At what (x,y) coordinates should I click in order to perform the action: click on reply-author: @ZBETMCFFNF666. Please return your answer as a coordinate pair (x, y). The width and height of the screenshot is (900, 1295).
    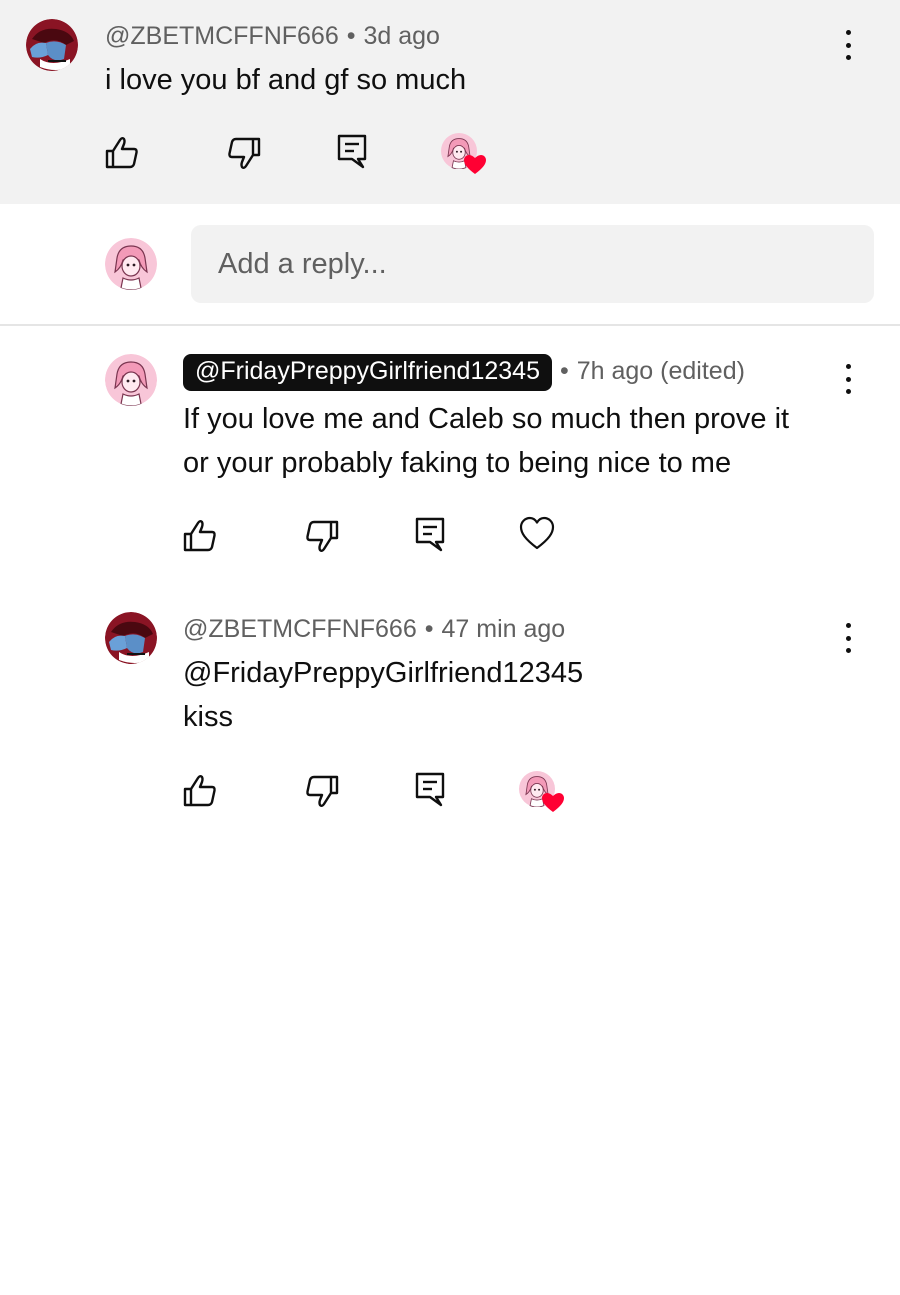
    Looking at the image, I should click on (300, 629).